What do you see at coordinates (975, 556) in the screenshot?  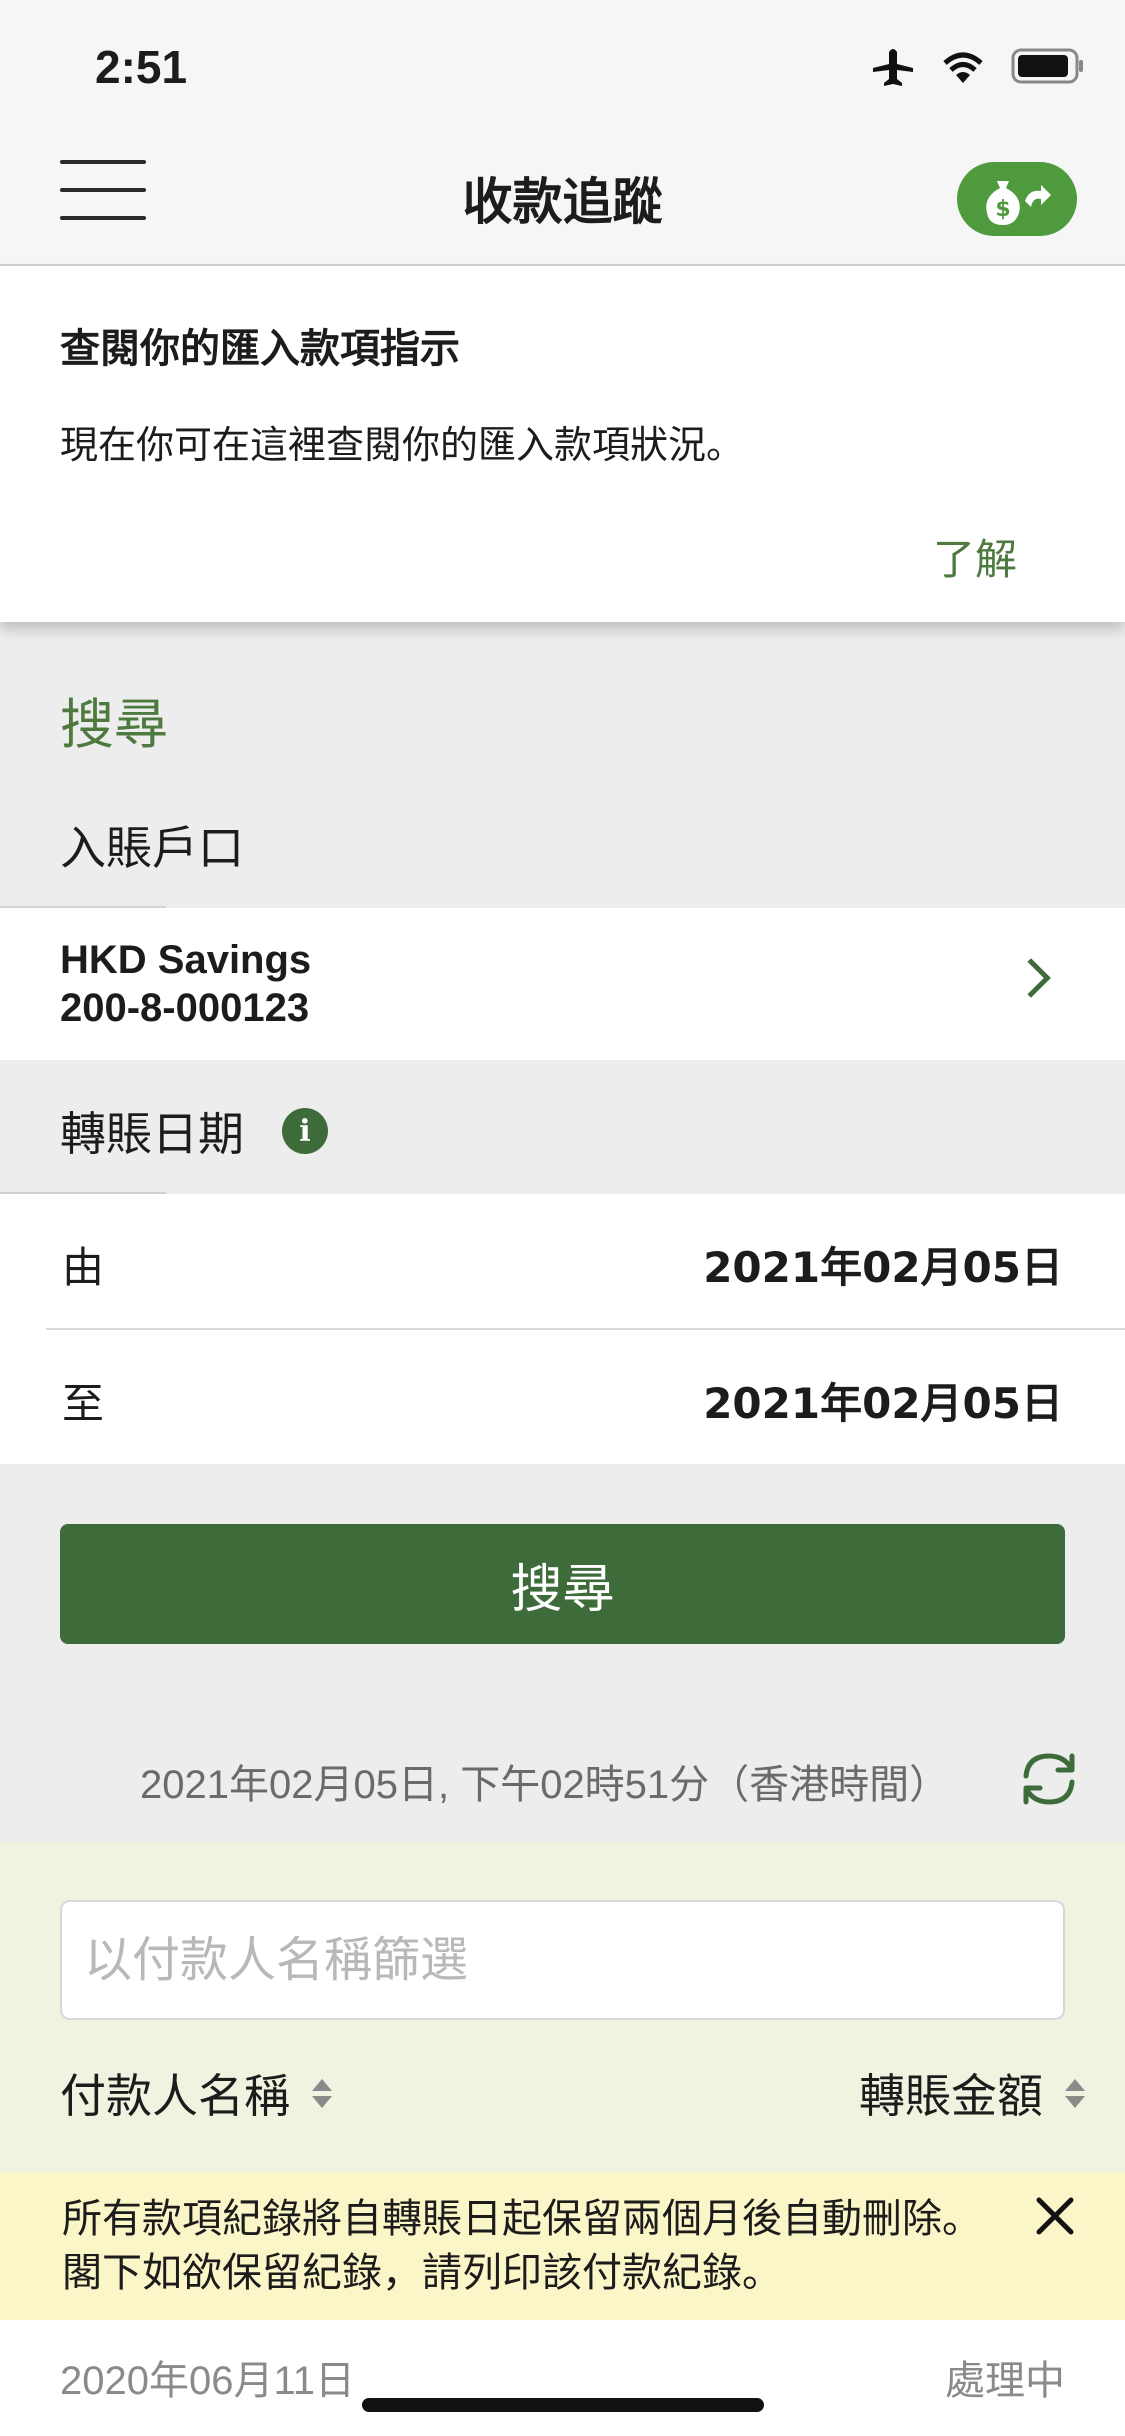 I see `tip-dismiss-button: 了解` at bounding box center [975, 556].